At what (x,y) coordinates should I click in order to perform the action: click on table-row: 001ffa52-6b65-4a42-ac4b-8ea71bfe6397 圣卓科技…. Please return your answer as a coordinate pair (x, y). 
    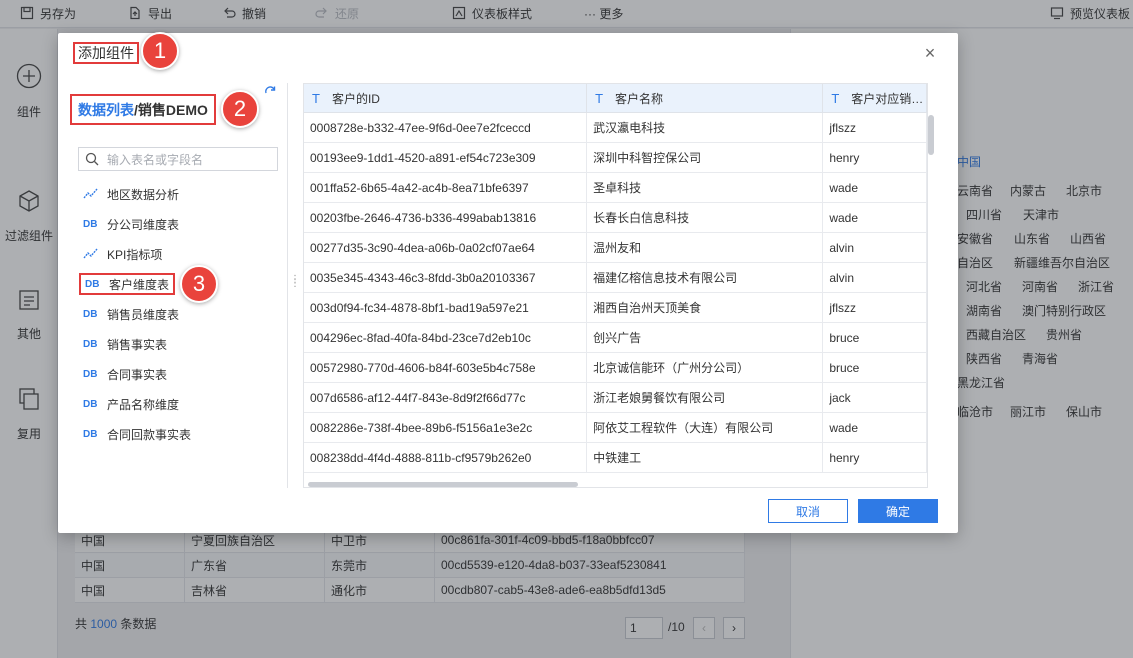
    Looking at the image, I should click on (615, 188).